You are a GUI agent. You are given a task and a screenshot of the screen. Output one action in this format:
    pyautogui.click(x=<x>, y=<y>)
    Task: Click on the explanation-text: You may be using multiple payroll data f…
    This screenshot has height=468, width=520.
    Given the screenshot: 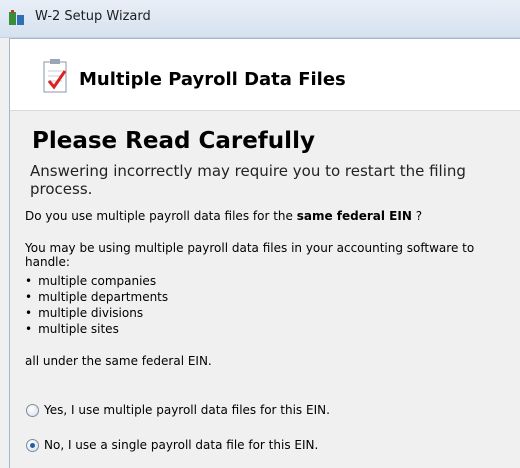 What is the action you would take?
    pyautogui.click(x=250, y=255)
    